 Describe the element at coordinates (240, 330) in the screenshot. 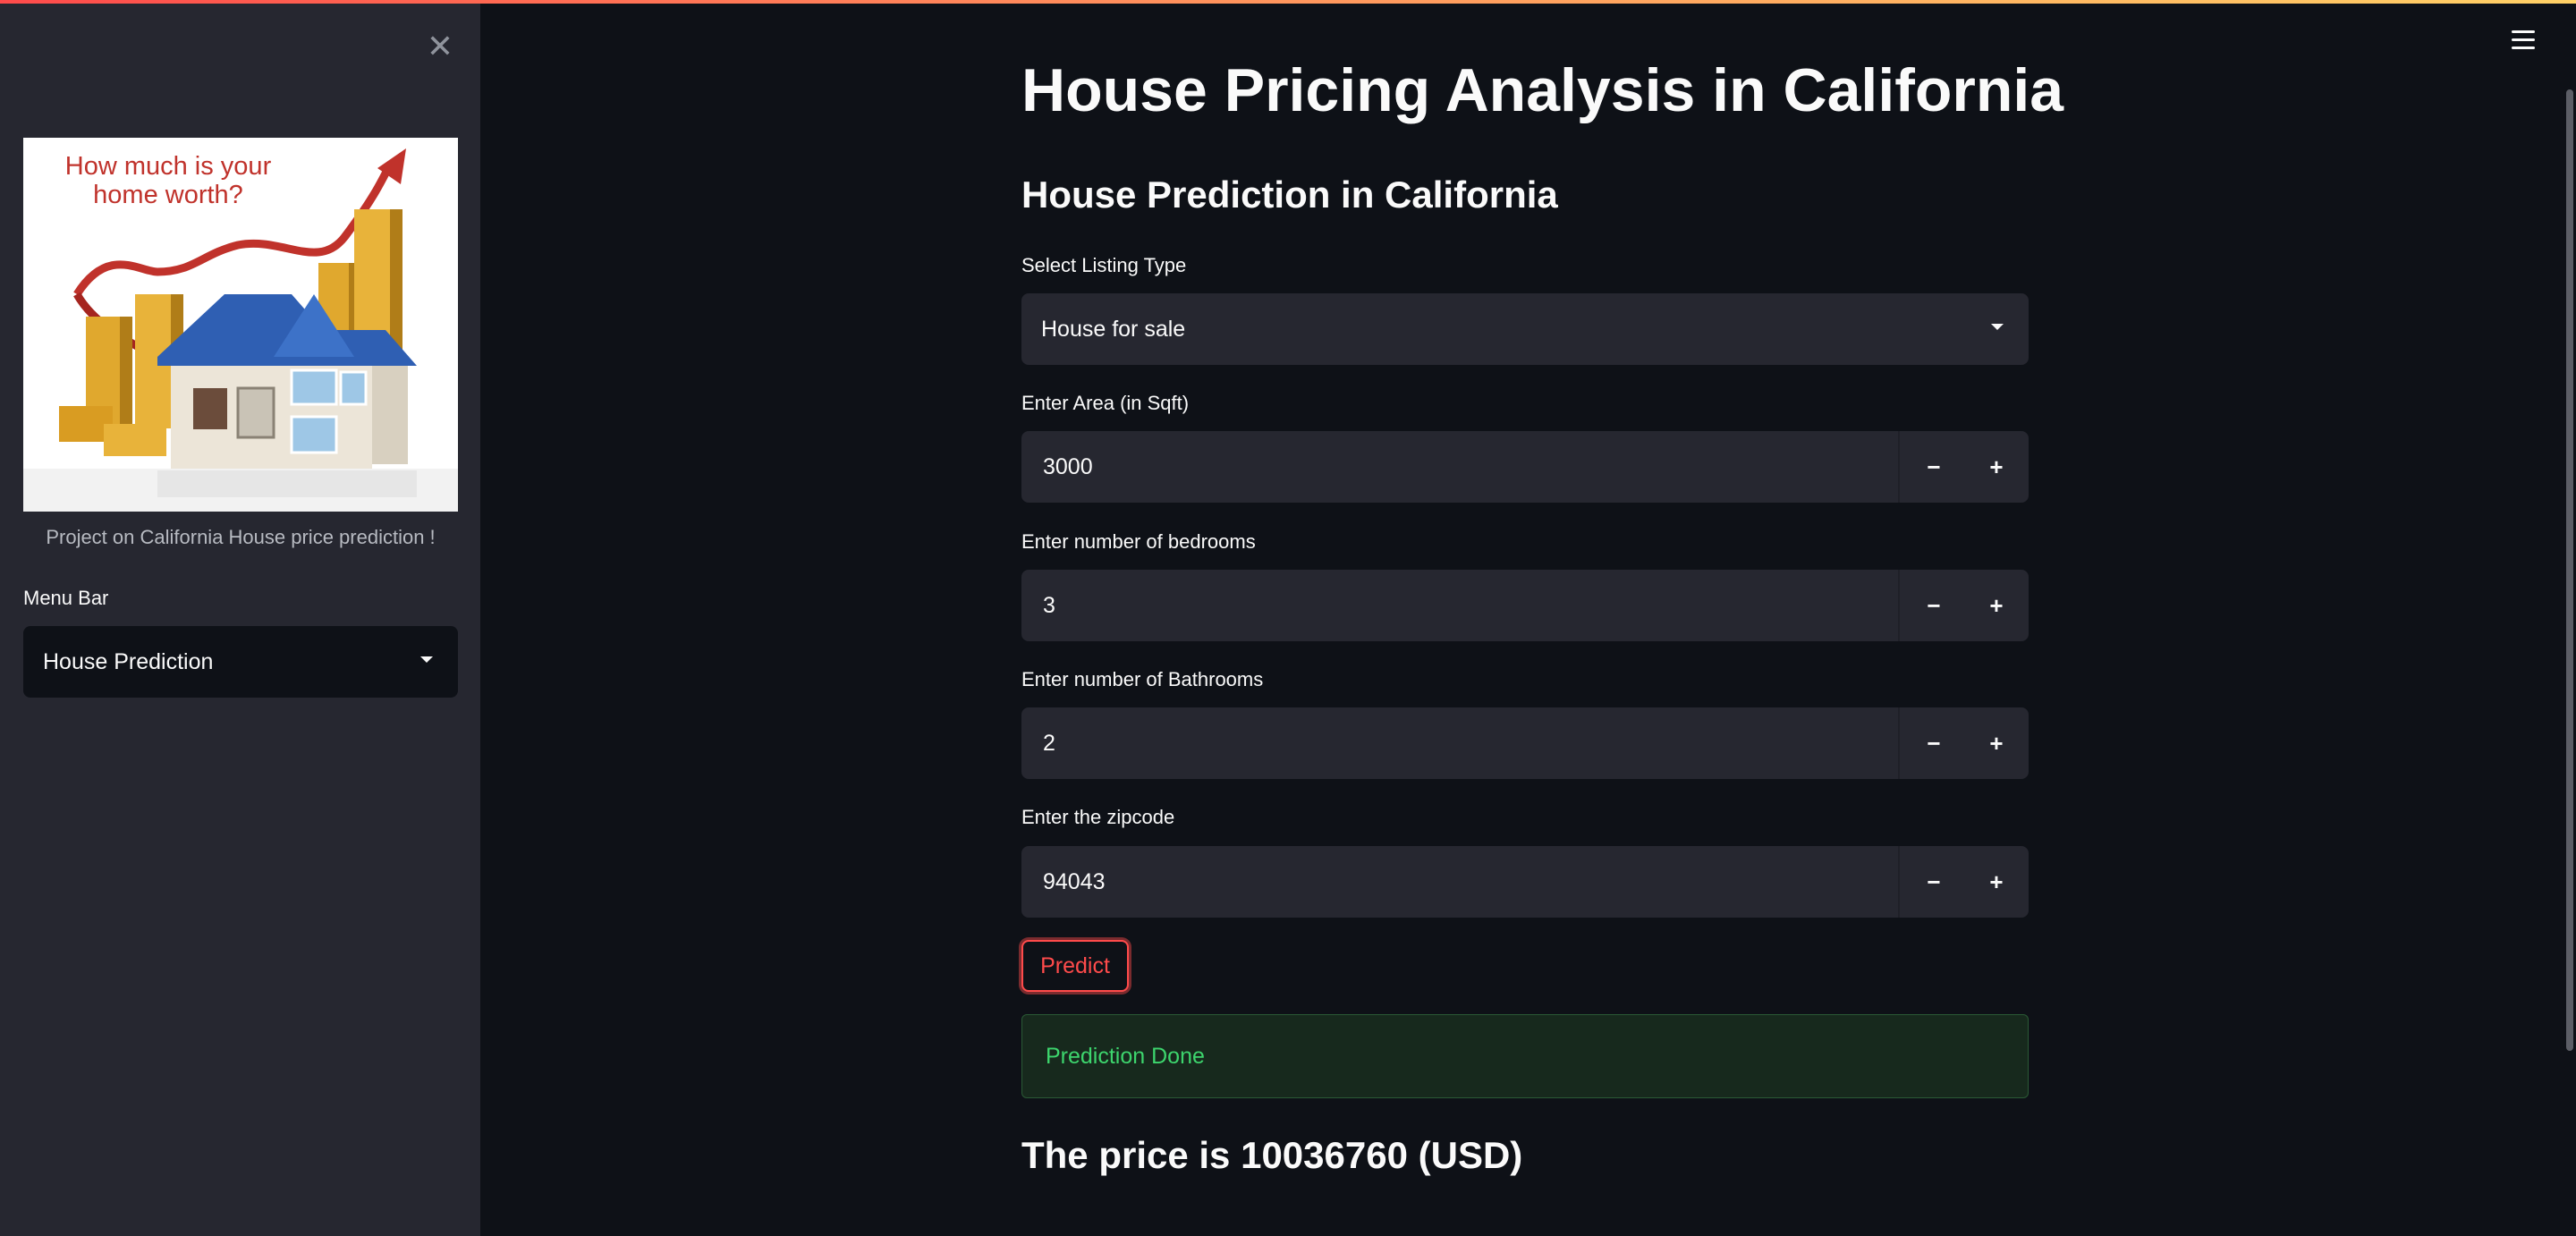

I see `house-chart-illustration` at that location.